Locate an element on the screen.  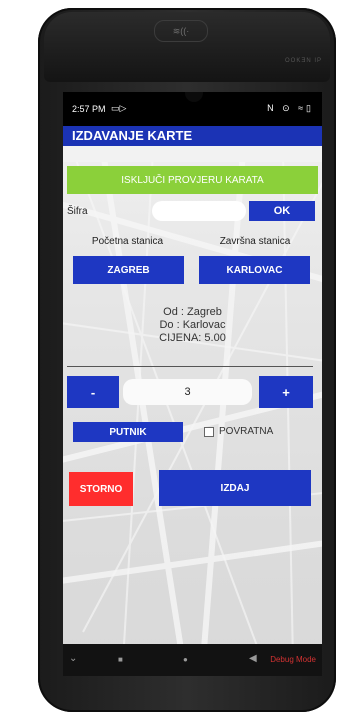
printer-head: ≋((· OOKƎN IP is located at coordinates (187, 47).